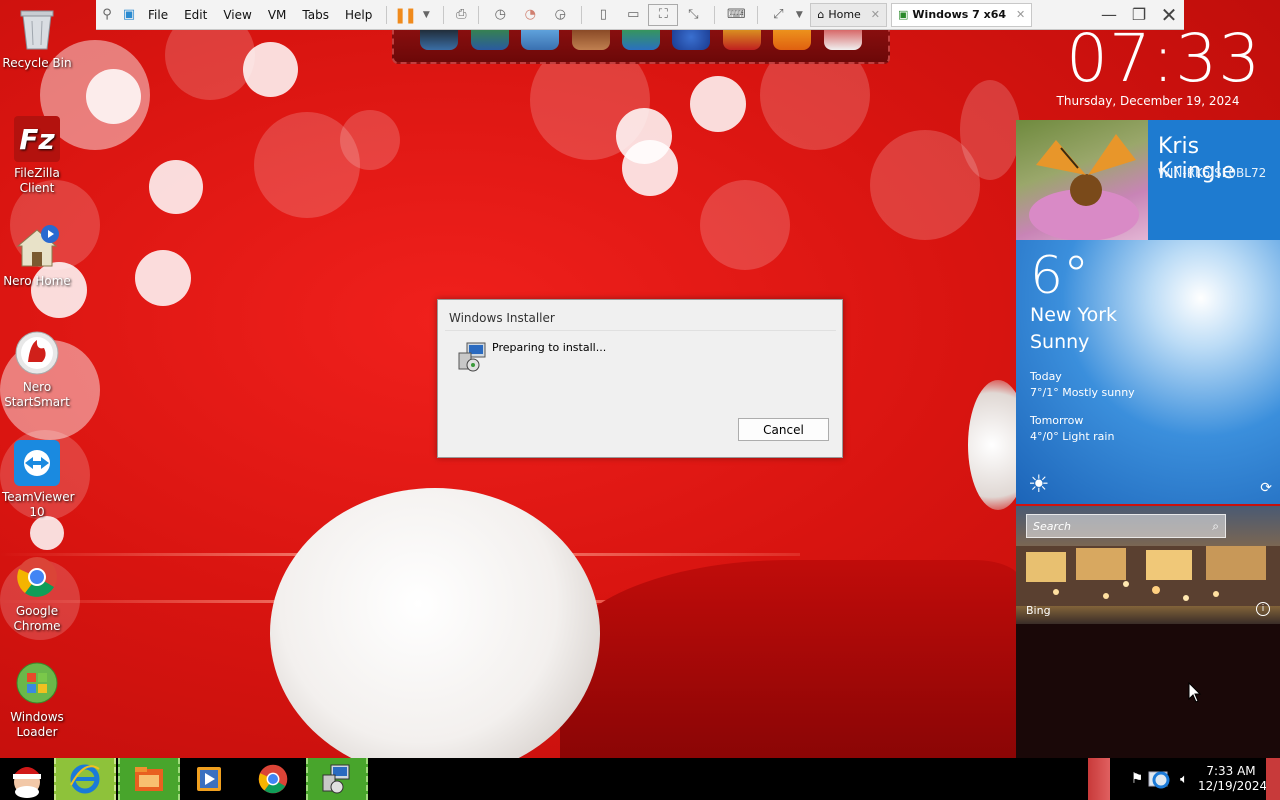 The width and height of the screenshot is (1280, 800). What do you see at coordinates (1137, 779) in the screenshot?
I see `flag-icon: ⚑` at bounding box center [1137, 779].